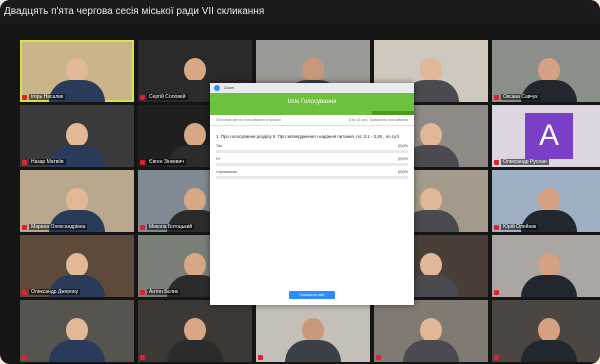 Image resolution: width=600 pixels, height=364 pixels. I want to click on participant-tile: A Олександр Руслан, so click(546, 136).